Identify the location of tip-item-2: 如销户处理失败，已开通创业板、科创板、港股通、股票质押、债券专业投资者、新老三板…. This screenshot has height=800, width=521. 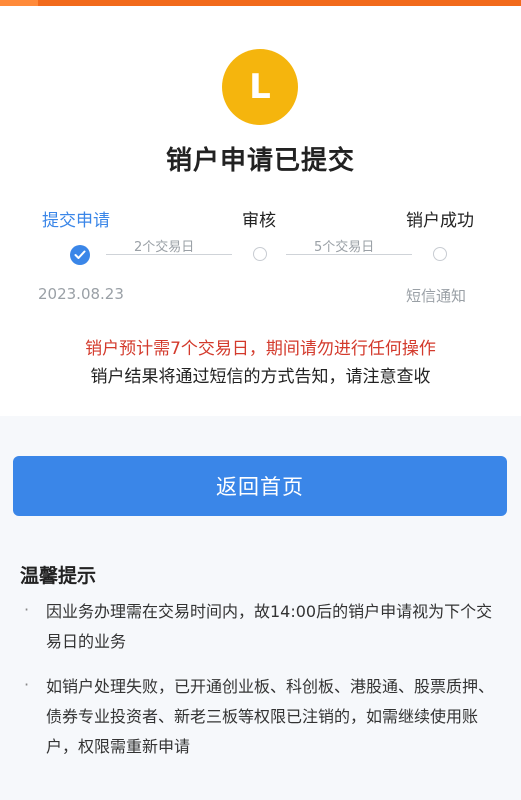
(270, 716).